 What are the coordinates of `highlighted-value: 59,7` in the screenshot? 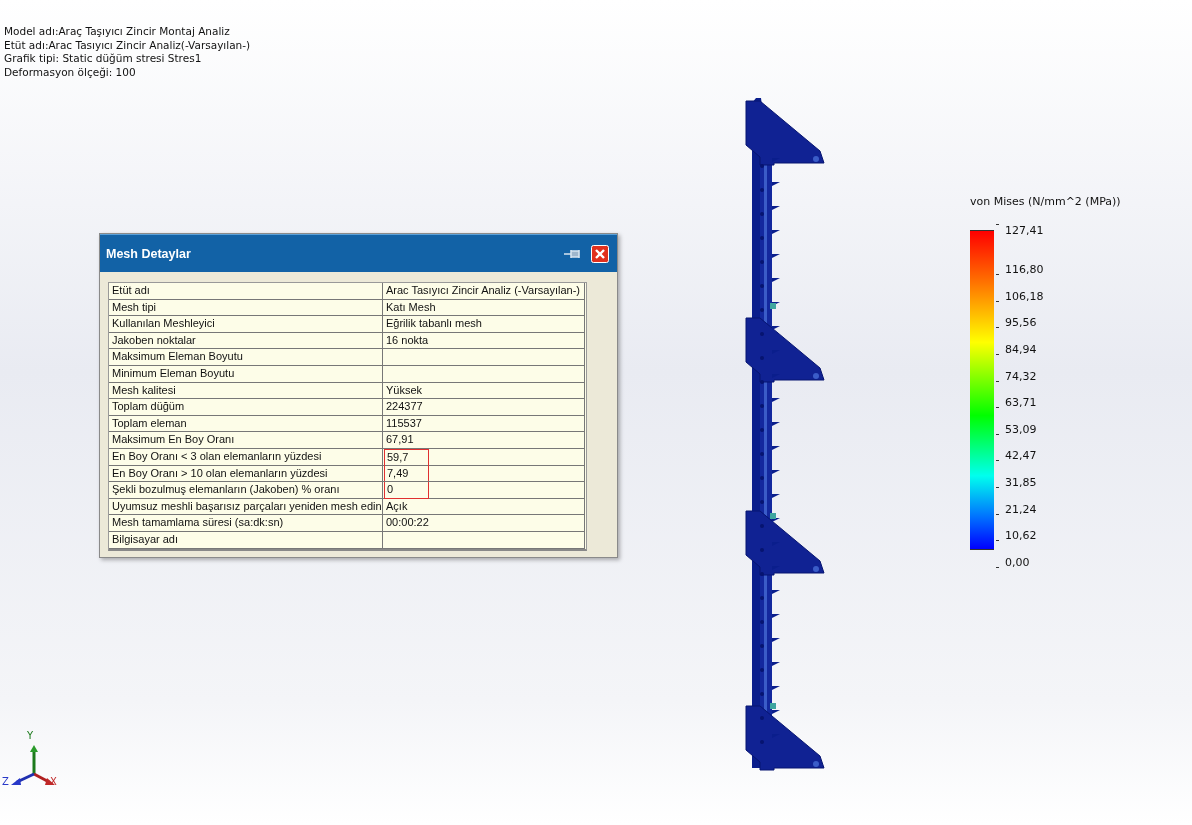 It's located at (406, 457).